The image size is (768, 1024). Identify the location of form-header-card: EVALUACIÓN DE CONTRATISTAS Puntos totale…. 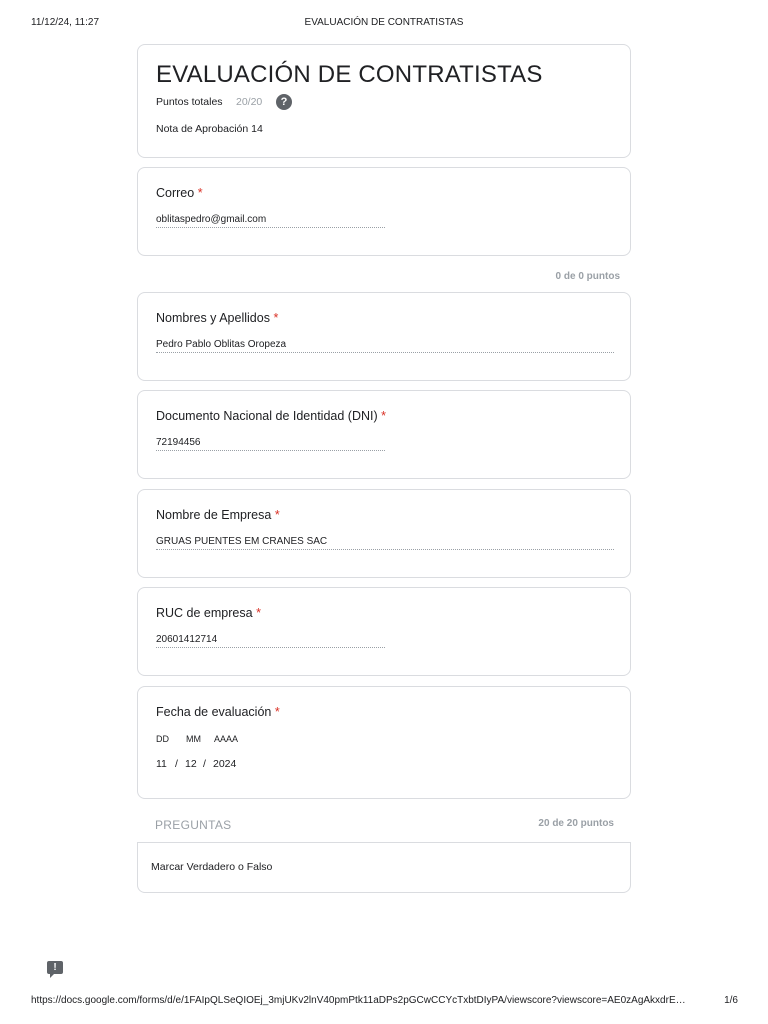
(384, 101).